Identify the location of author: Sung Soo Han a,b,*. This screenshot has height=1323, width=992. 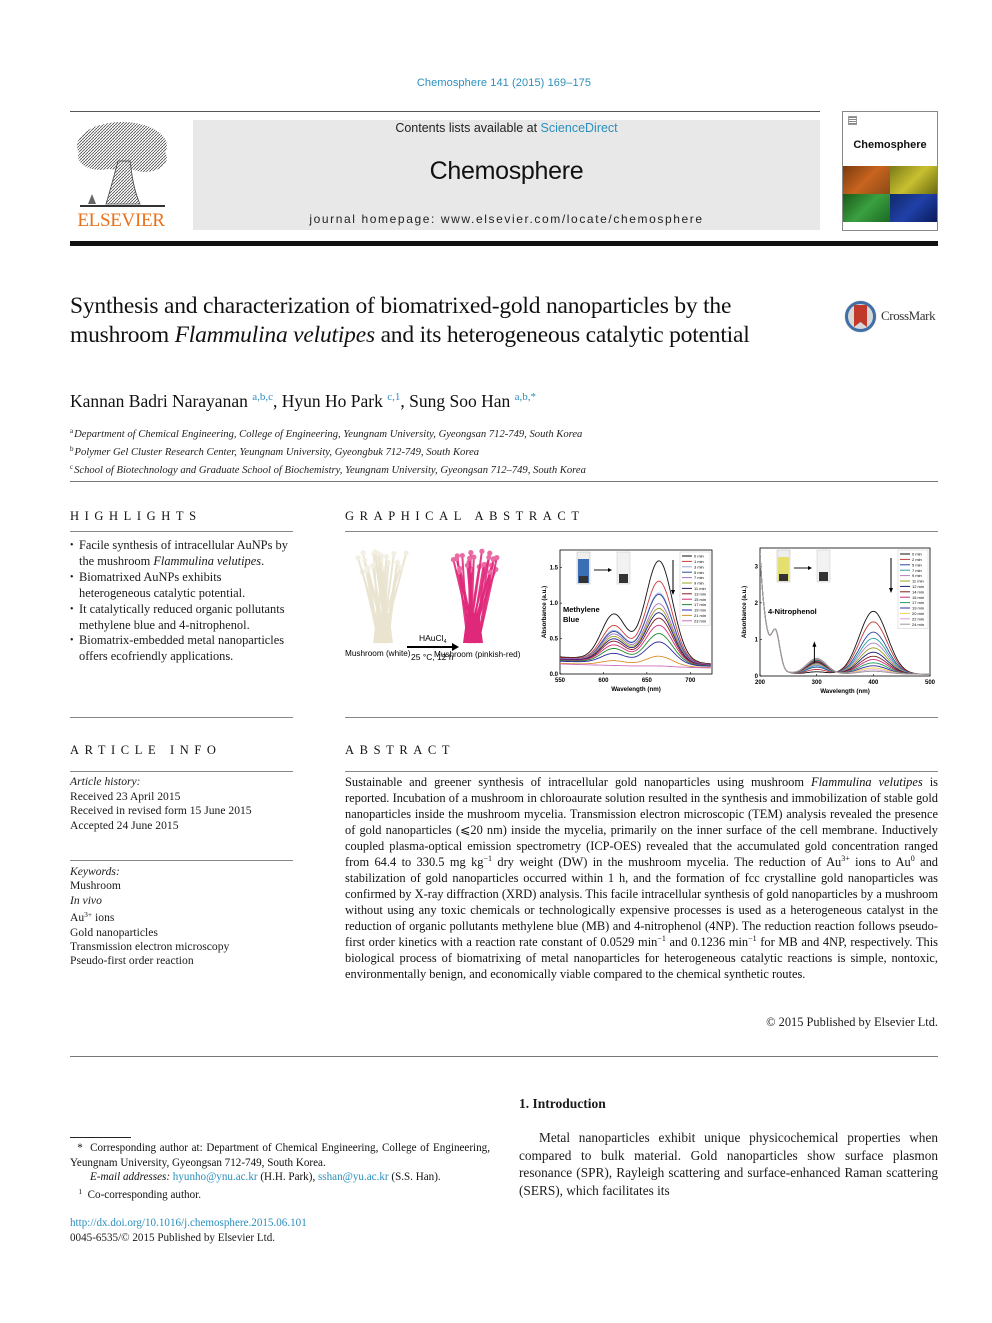
(472, 401).